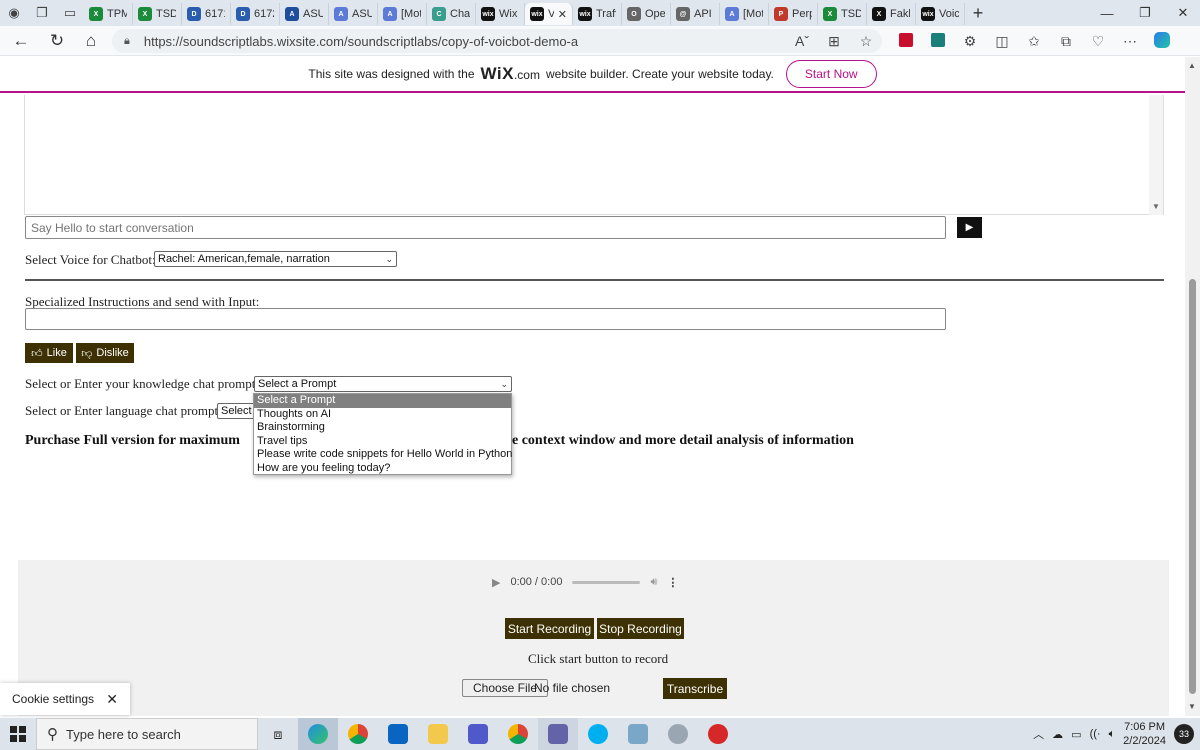 Image resolution: width=1200 pixels, height=750 pixels. What do you see at coordinates (358, 734) in the screenshot?
I see `chrome-icon` at bounding box center [358, 734].